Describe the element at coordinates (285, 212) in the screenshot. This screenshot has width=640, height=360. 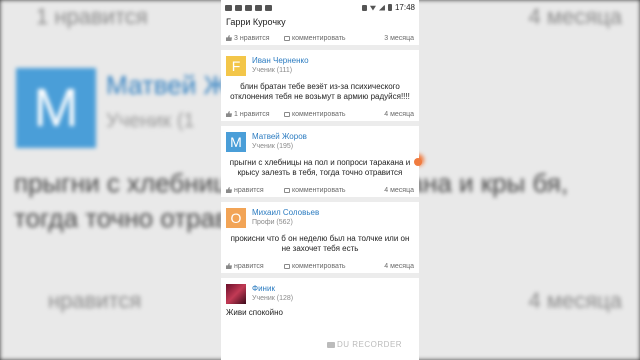
I see `author-name: Михаил Соловьев` at that location.